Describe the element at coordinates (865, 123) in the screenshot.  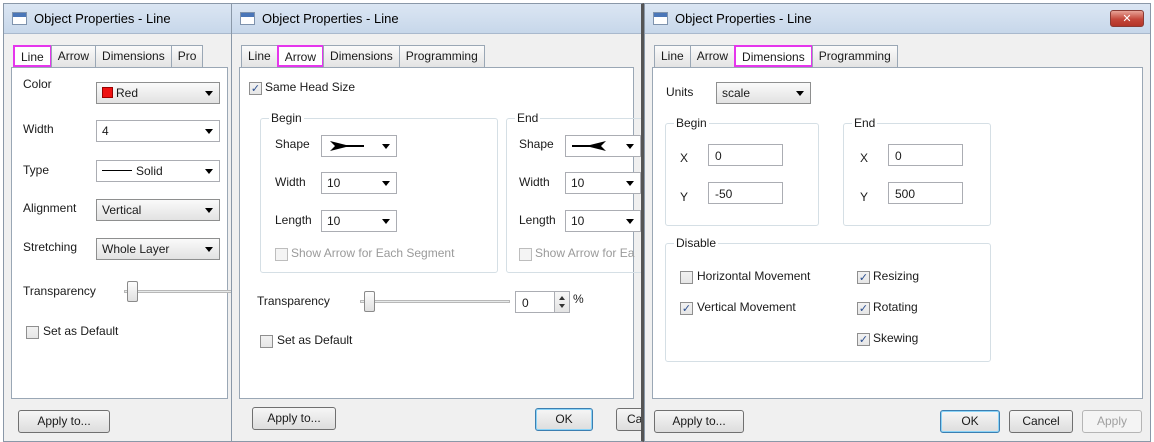
I see `end-group-title: End` at that location.